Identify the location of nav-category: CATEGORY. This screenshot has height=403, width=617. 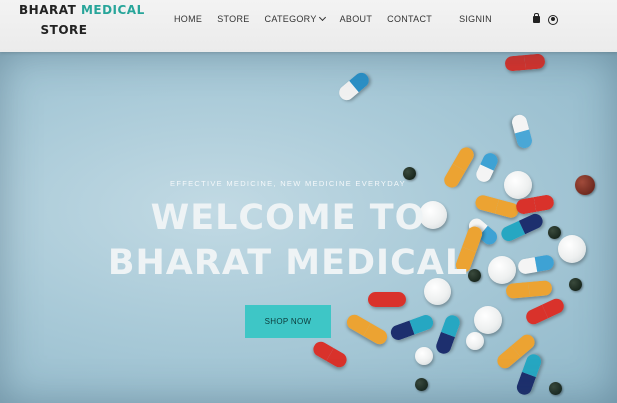
(295, 19).